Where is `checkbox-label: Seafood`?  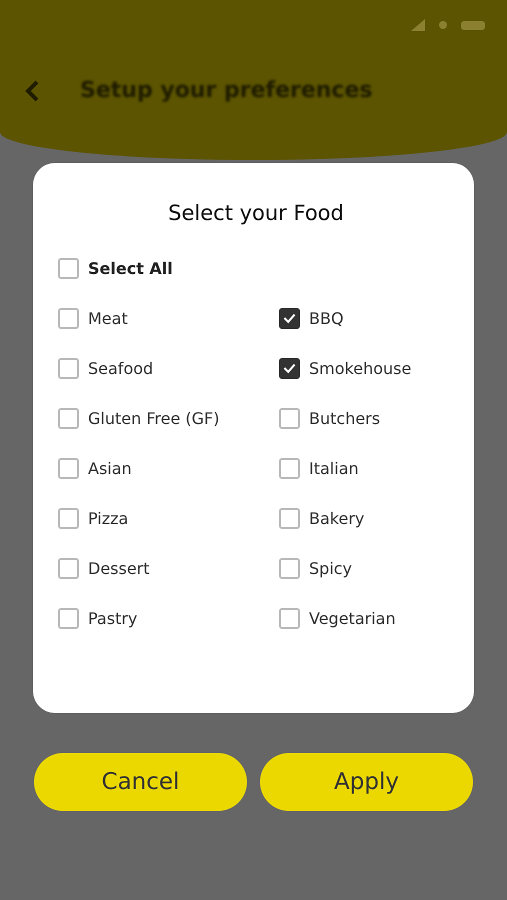 checkbox-label: Seafood is located at coordinates (121, 368).